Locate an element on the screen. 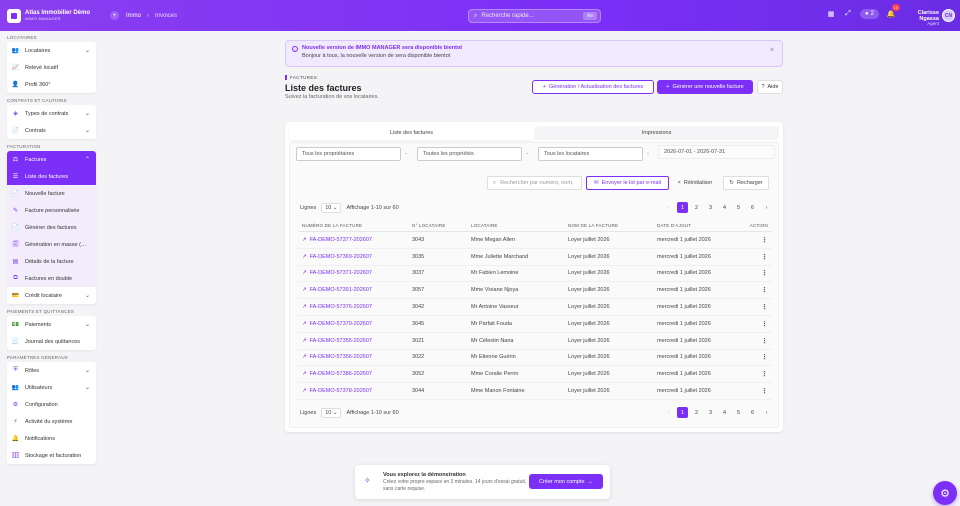 Image resolution: width=960 pixels, height=506 pixels. avatar: CN is located at coordinates (948, 15).